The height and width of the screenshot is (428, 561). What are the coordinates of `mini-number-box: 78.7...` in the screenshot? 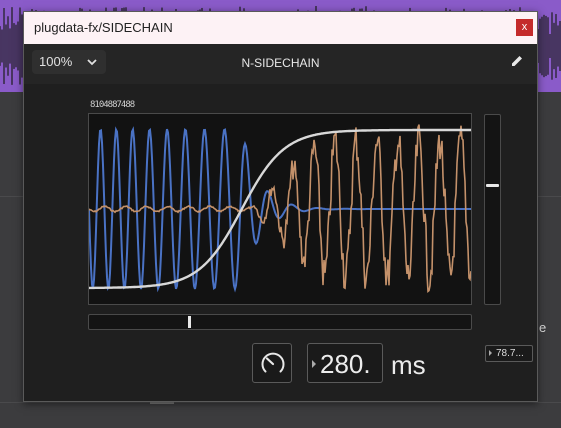 It's located at (509, 353).